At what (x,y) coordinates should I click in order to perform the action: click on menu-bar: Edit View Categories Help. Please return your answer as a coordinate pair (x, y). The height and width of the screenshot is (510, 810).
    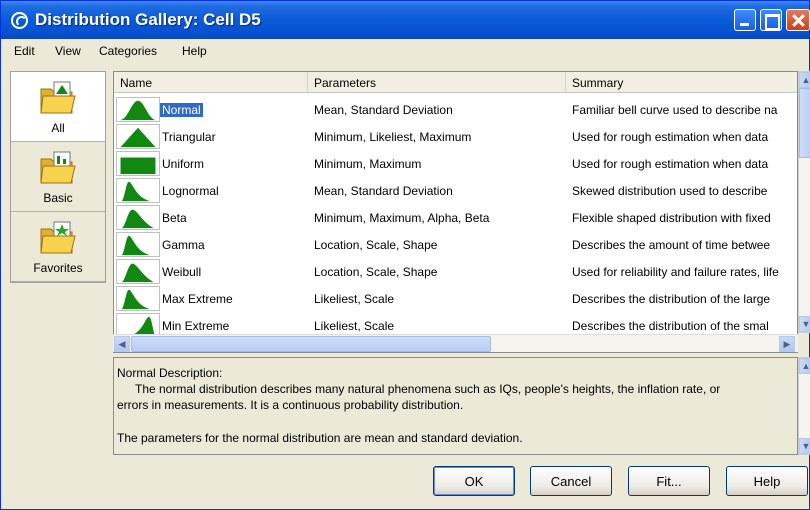
    Looking at the image, I should click on (405, 51).